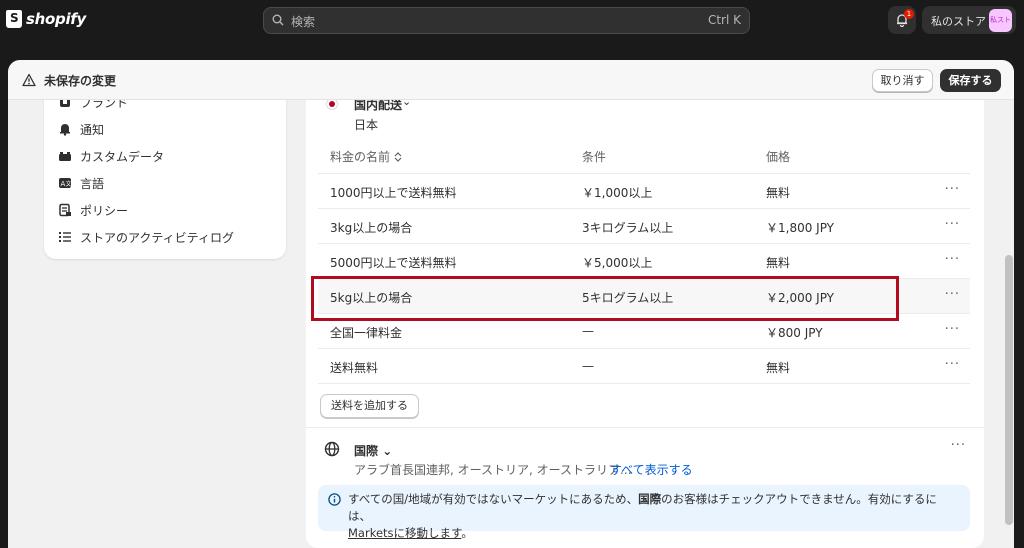 The width and height of the screenshot is (1024, 548). What do you see at coordinates (398, 157) in the screenshot?
I see `sort-icon` at bounding box center [398, 157].